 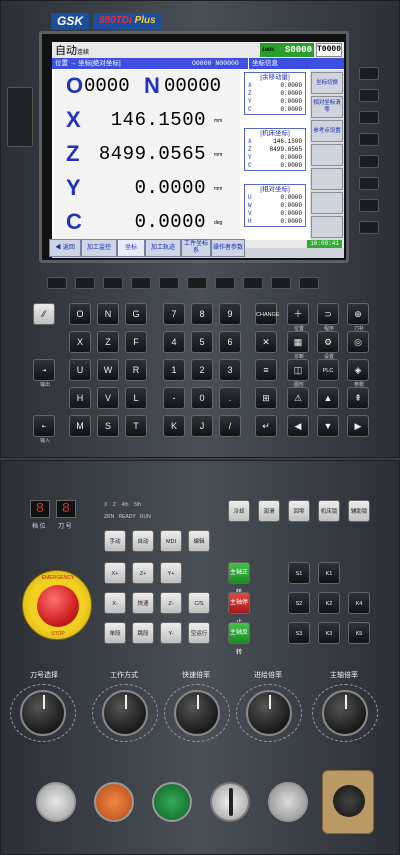 I want to click on delete-key: ✕, so click(x=266, y=342).